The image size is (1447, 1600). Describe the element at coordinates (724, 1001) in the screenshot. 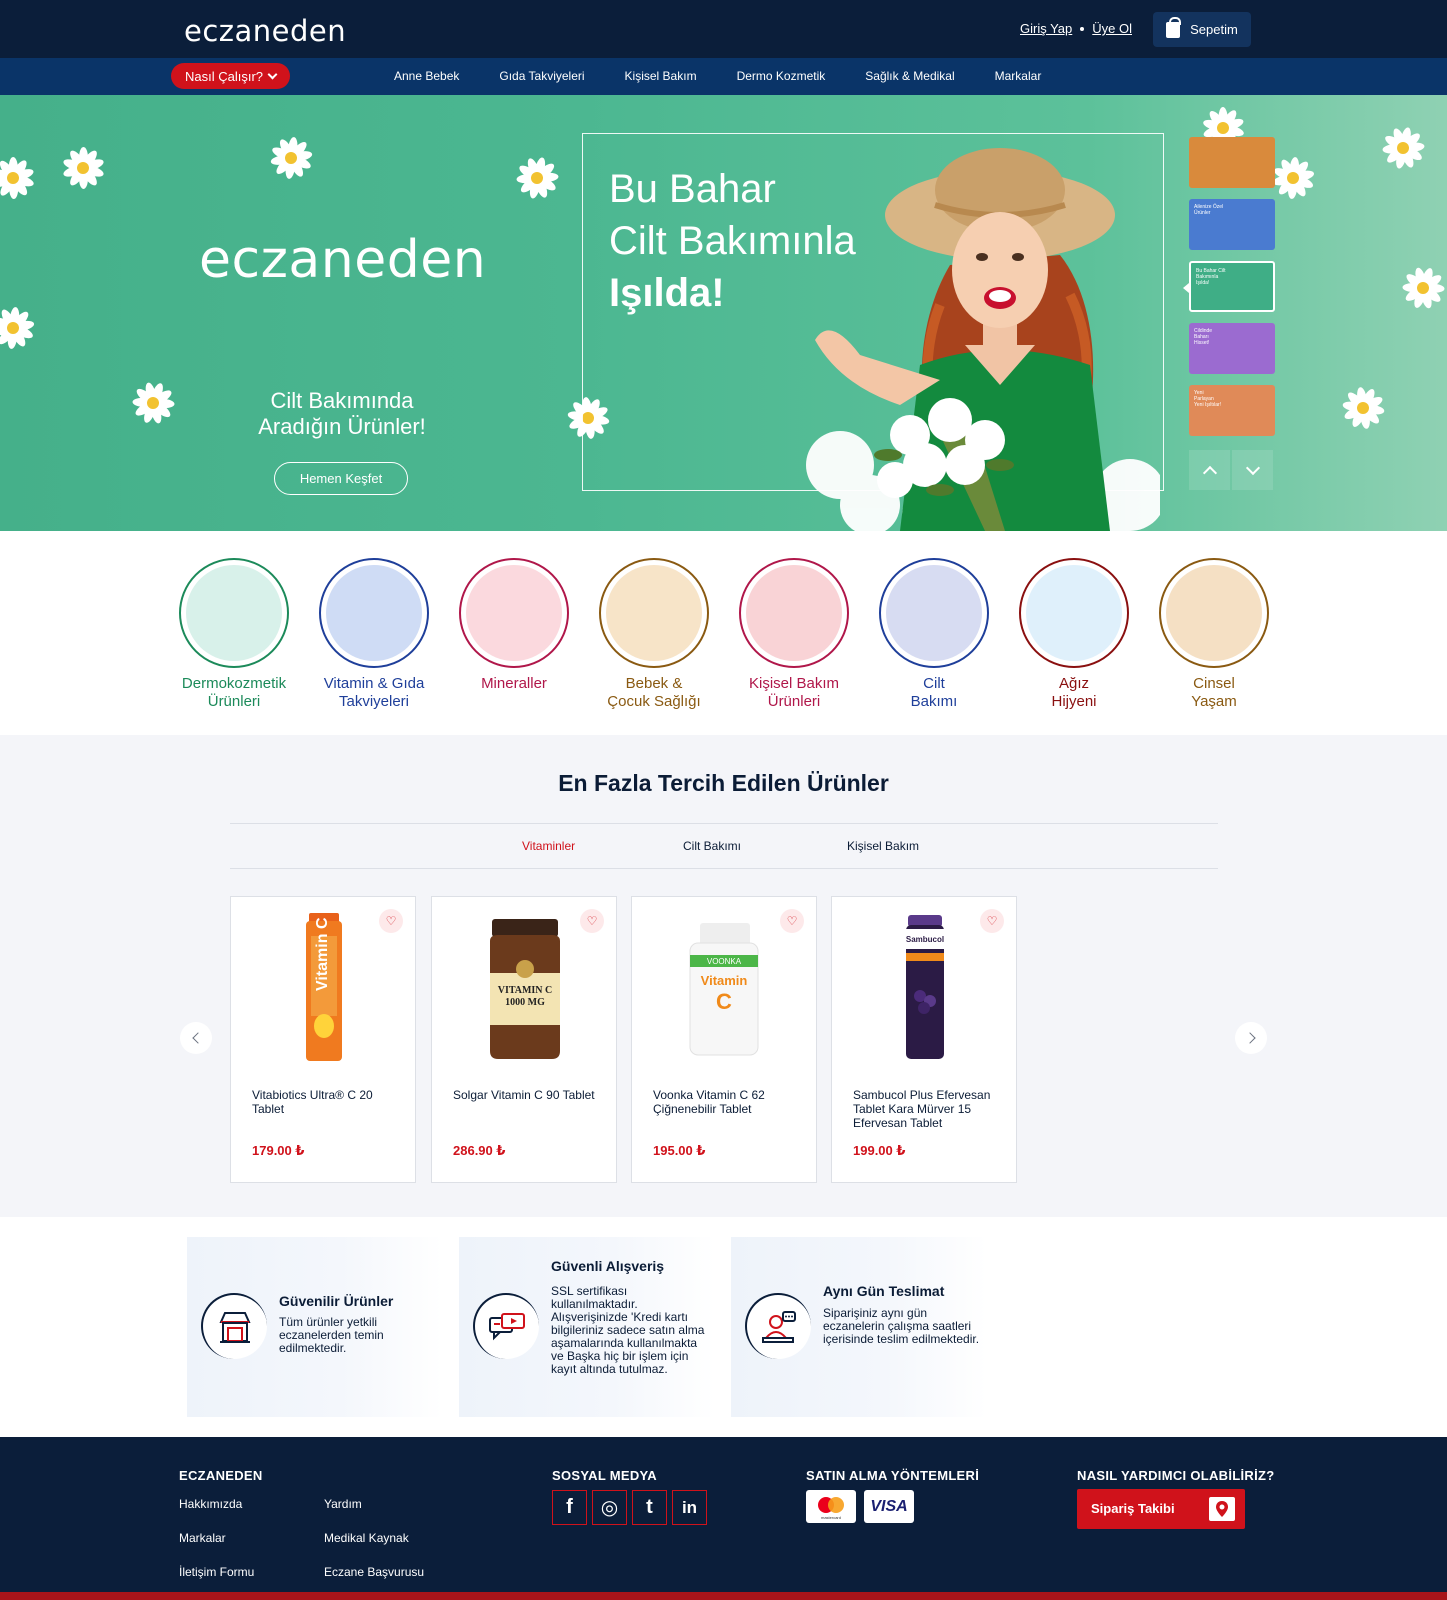

I see `svg-text: C` at that location.